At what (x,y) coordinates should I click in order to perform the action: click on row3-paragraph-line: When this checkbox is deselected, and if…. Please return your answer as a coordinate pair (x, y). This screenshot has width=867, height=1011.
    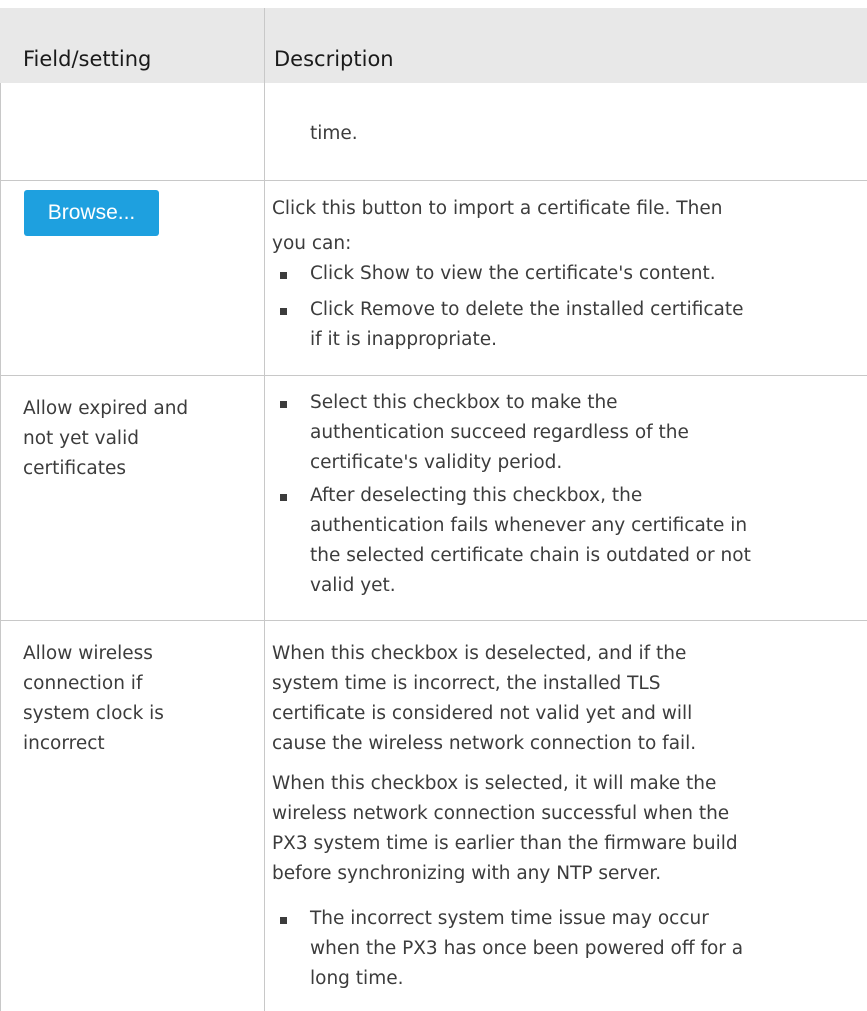
    Looking at the image, I should click on (479, 653).